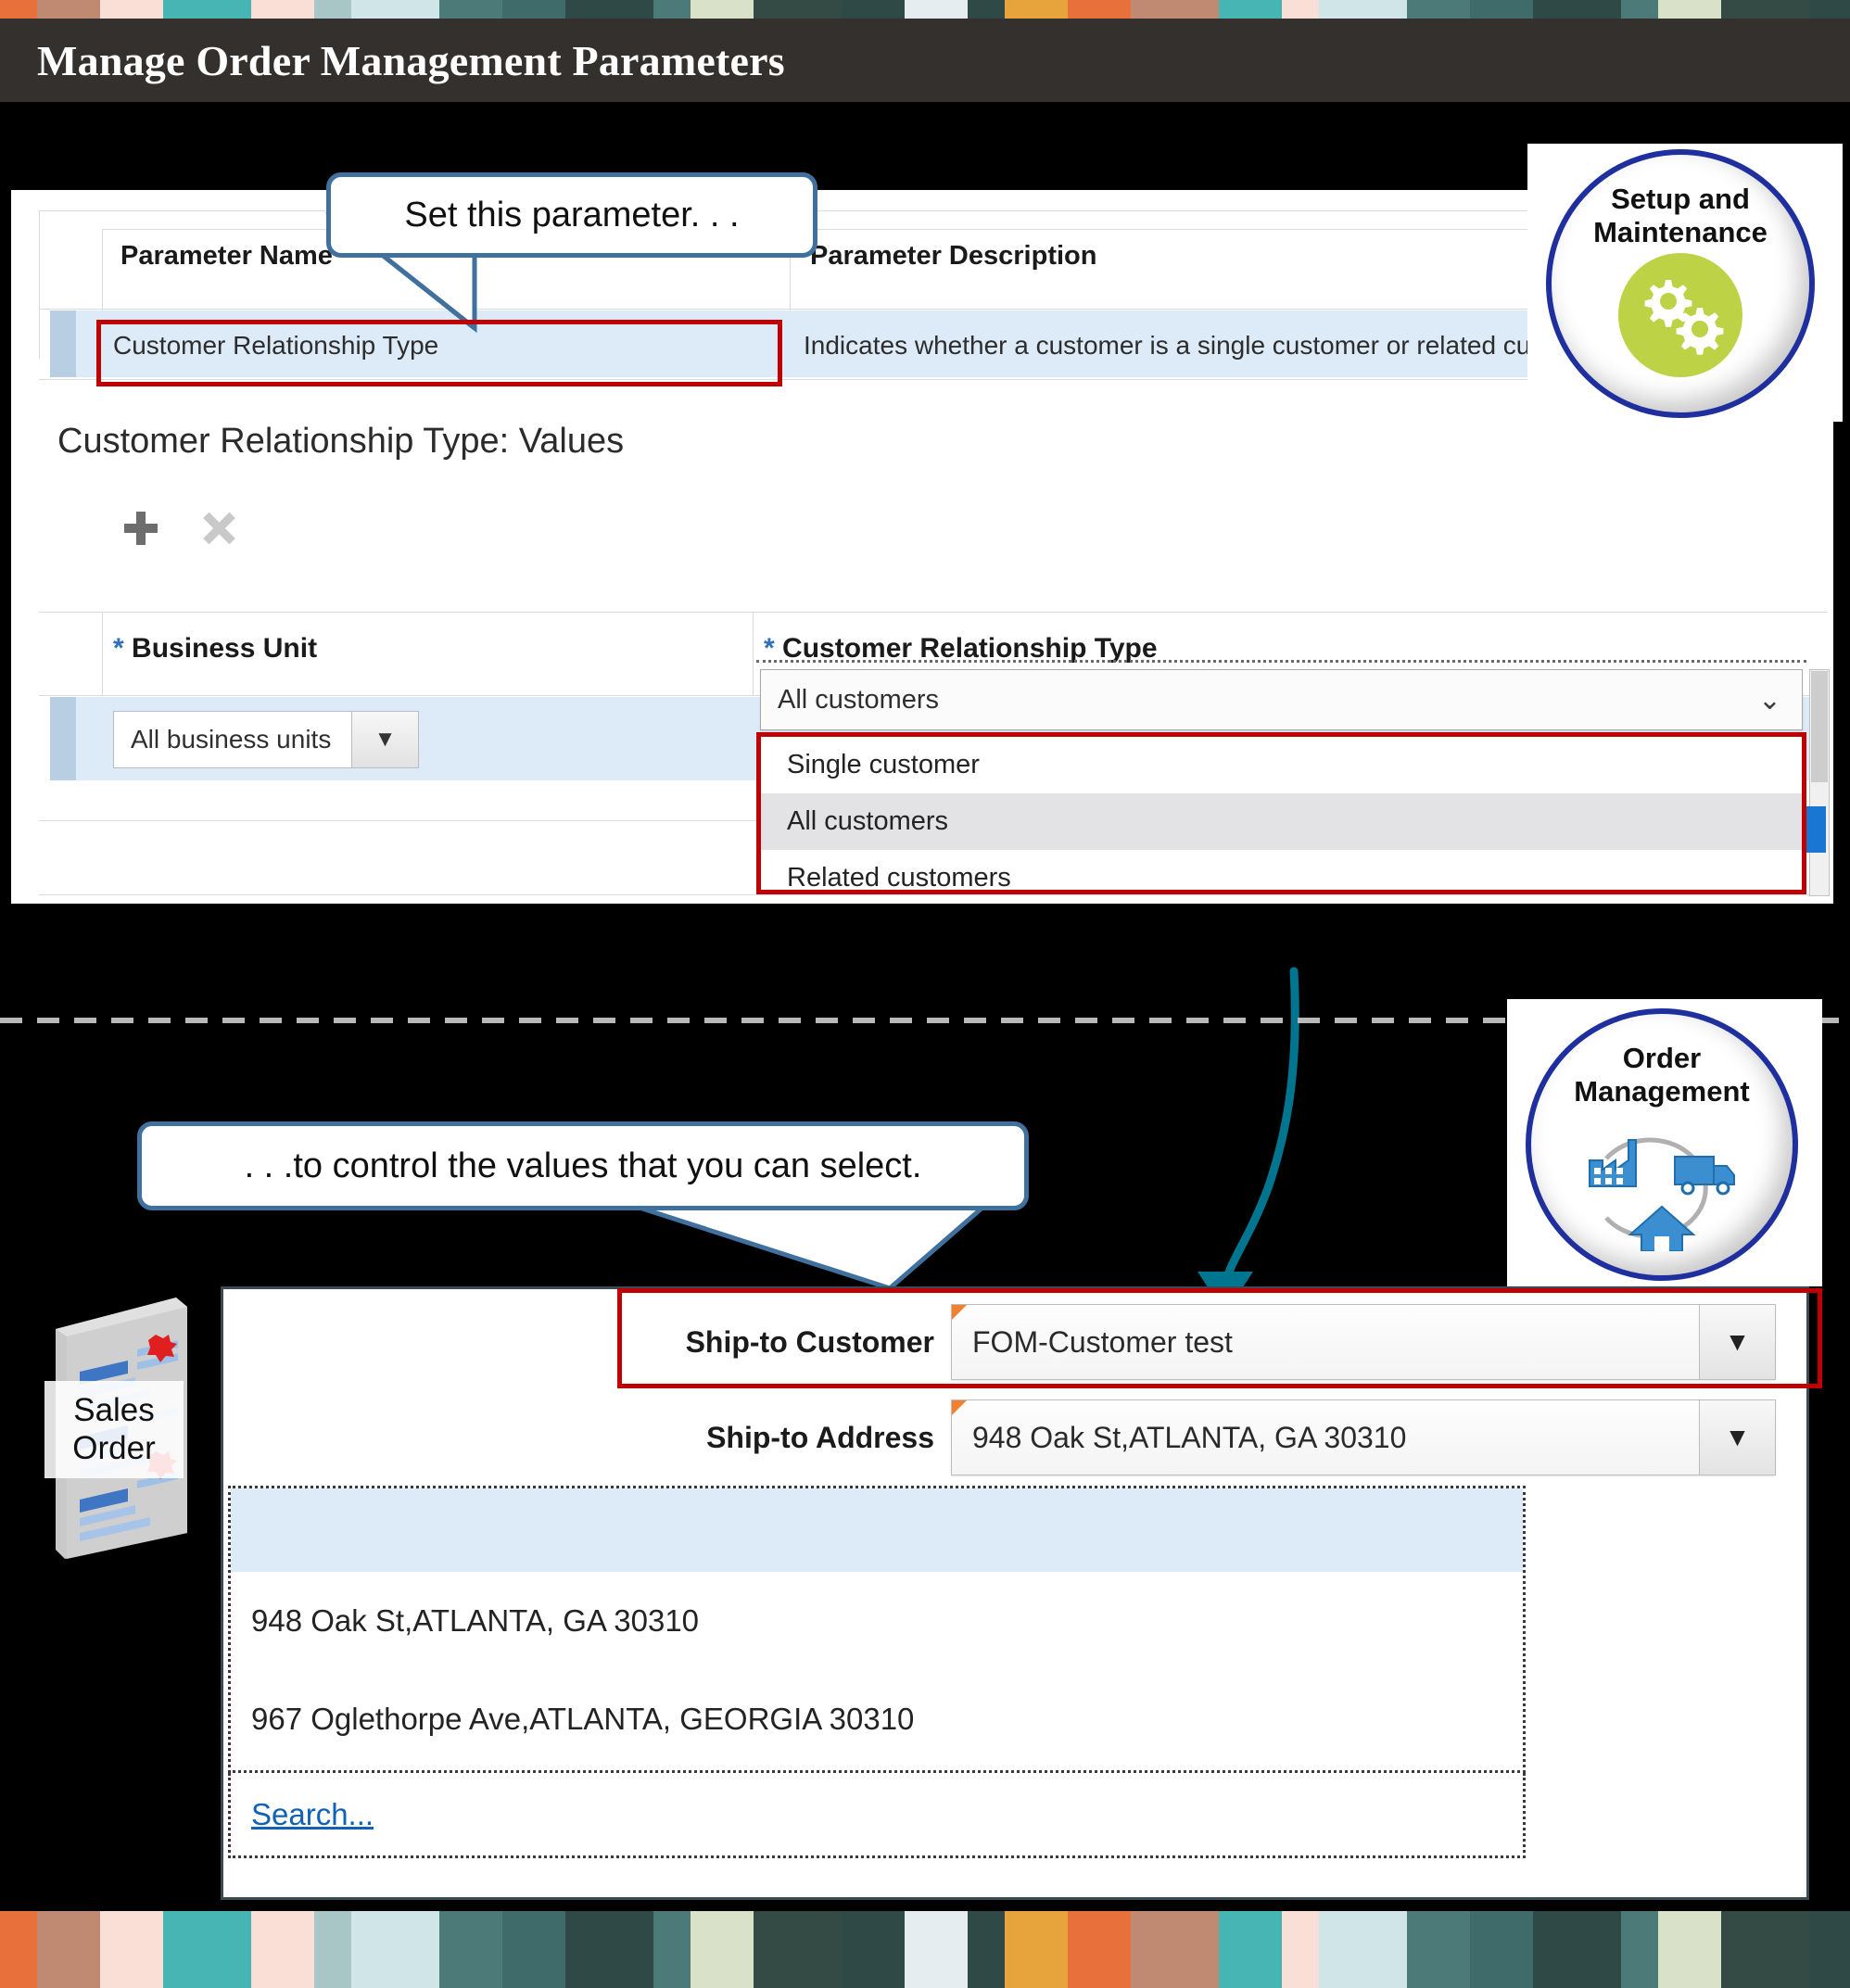 This screenshot has width=1850, height=1988. I want to click on address-option-1: 948 Oak St,ATLANTA, GA 30310, so click(877, 1621).